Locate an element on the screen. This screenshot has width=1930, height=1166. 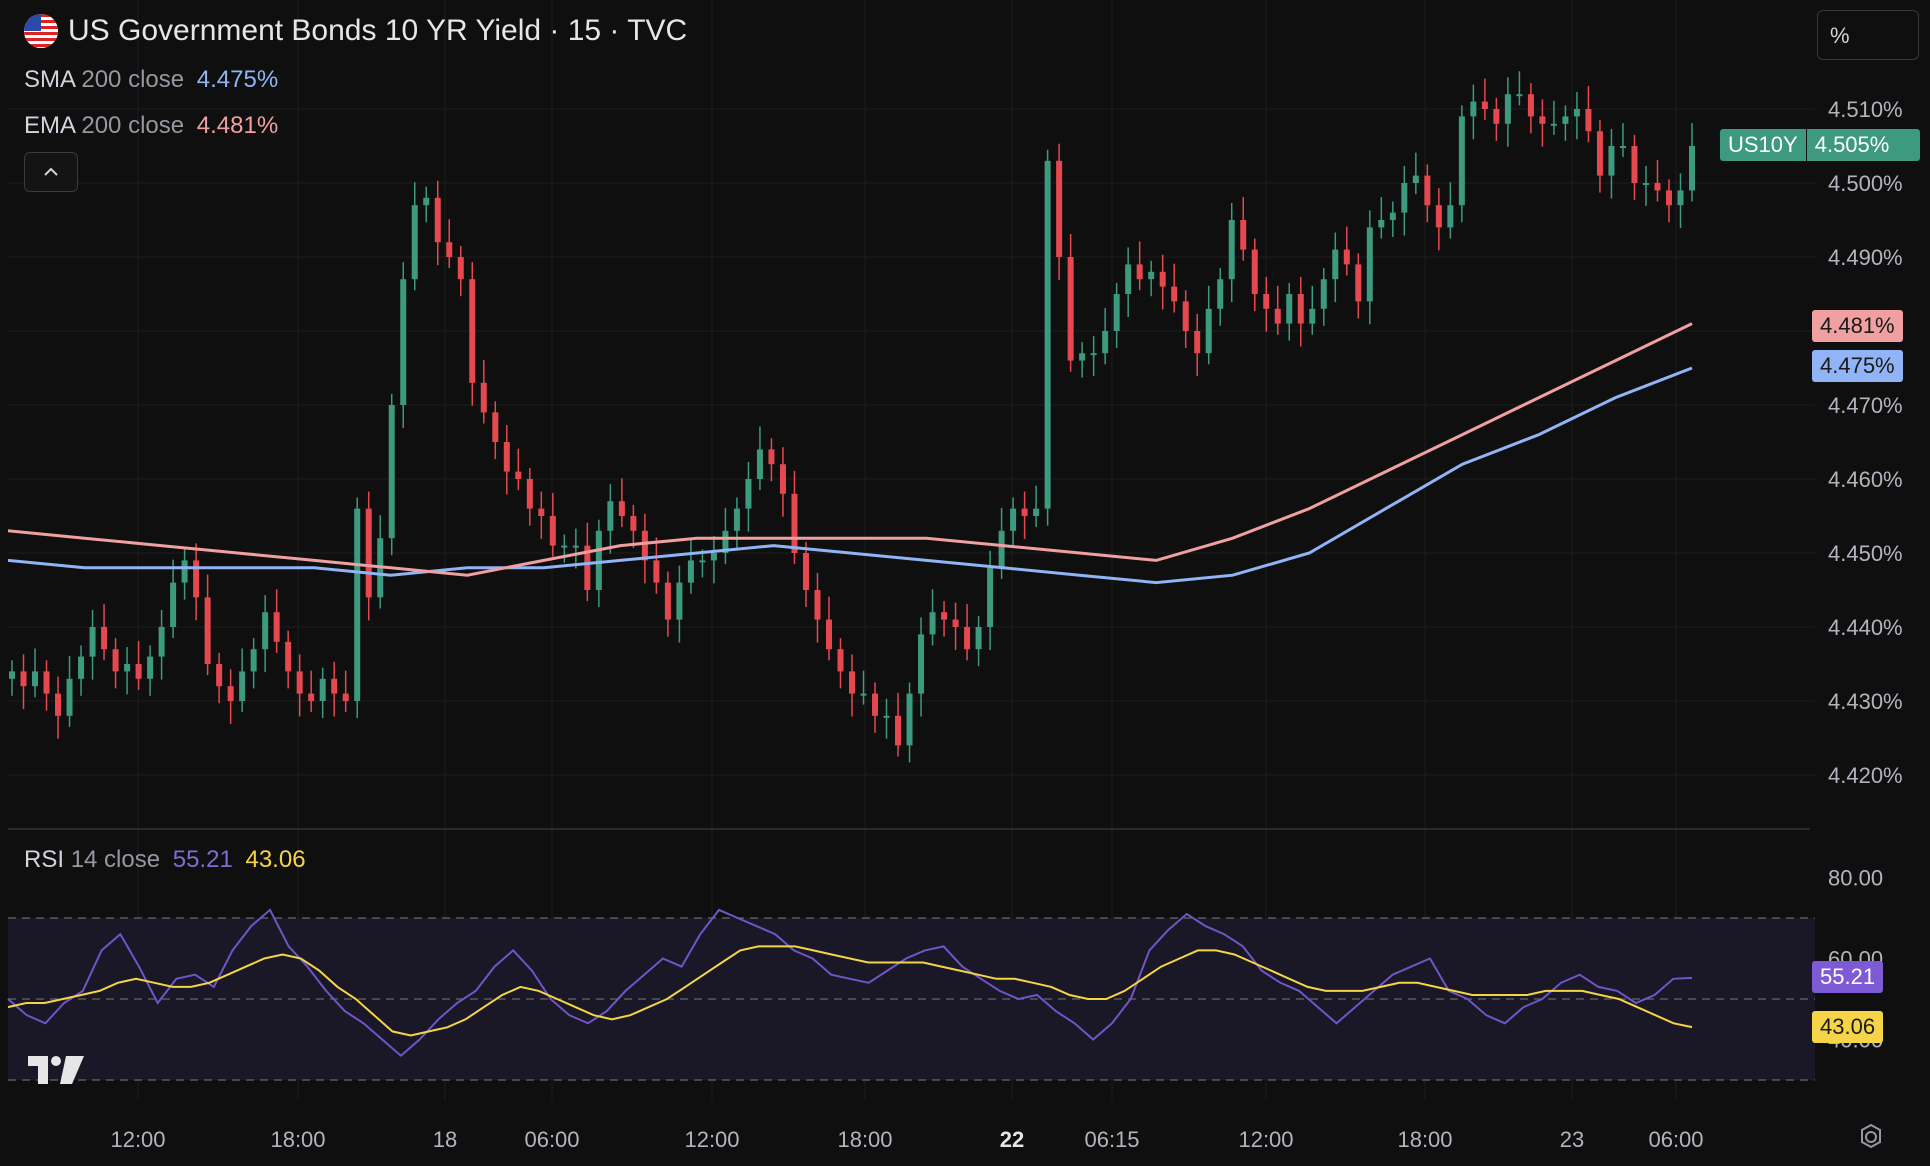
time-tick-label: 18 is located at coordinates (445, 1139).